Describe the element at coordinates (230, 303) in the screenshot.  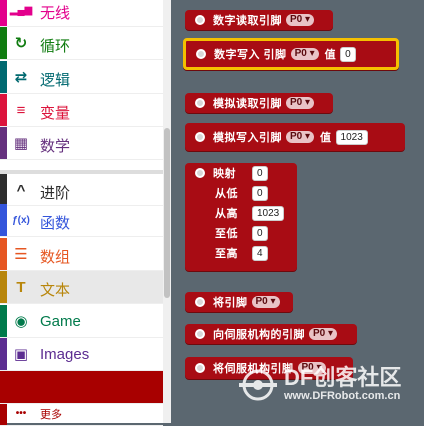
I see `block-label: 将引脚` at that location.